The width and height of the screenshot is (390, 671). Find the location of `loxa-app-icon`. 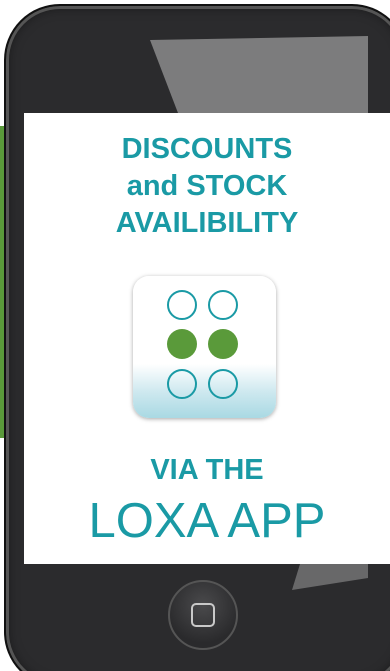

loxa-app-icon is located at coordinates (204, 347).